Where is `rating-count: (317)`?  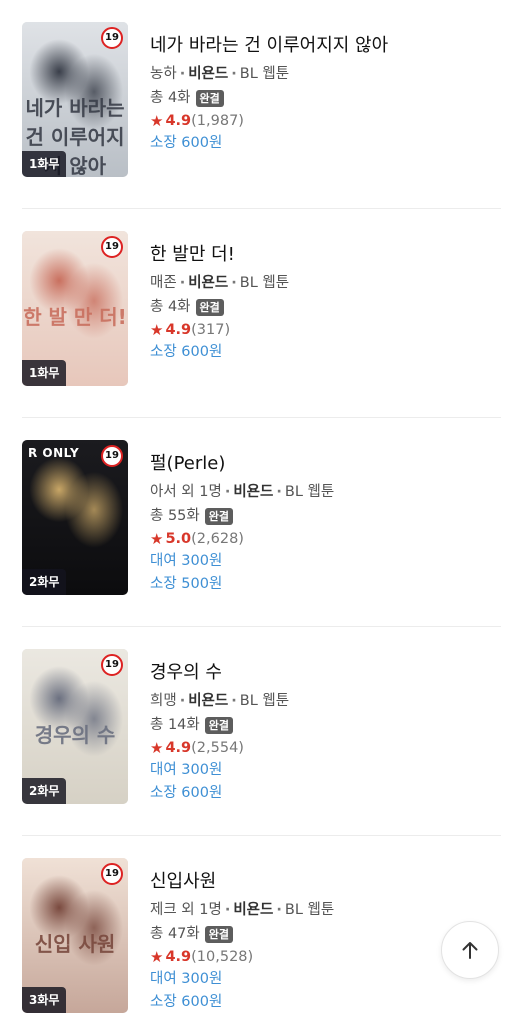 rating-count: (317) is located at coordinates (211, 330).